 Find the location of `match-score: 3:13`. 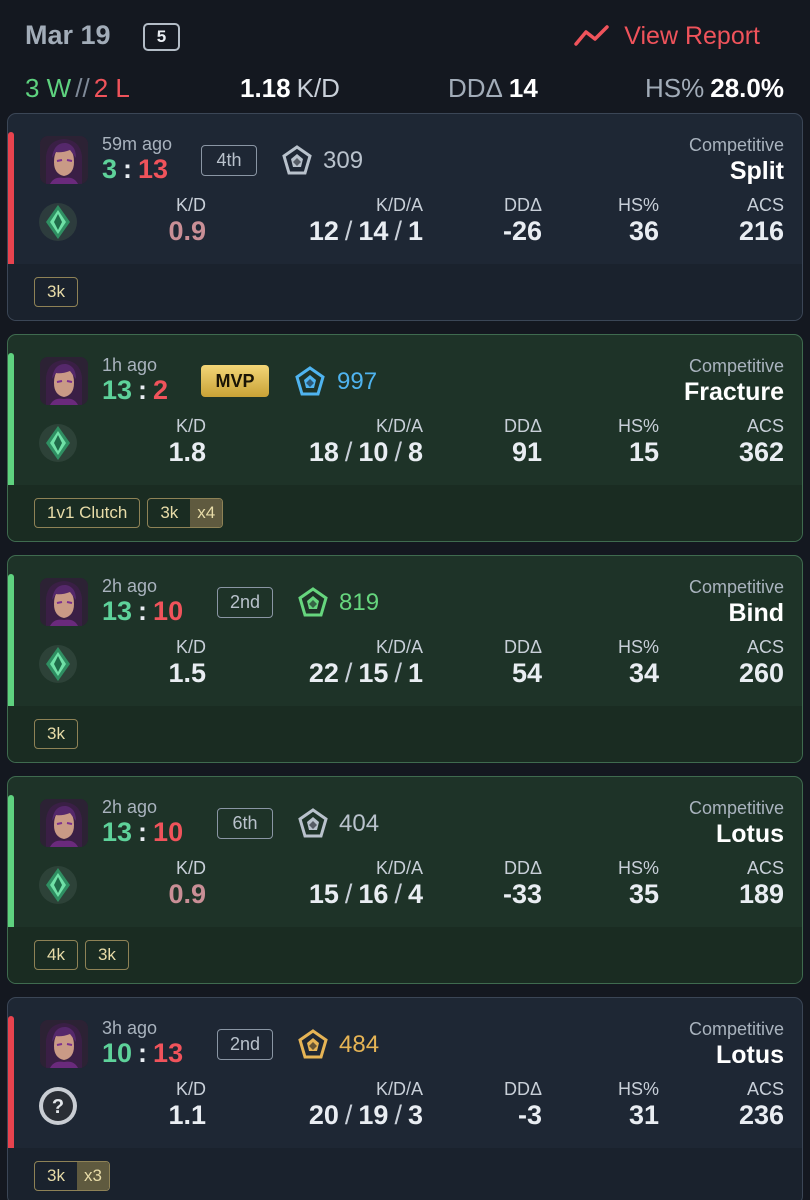

match-score: 3:13 is located at coordinates (135, 169).